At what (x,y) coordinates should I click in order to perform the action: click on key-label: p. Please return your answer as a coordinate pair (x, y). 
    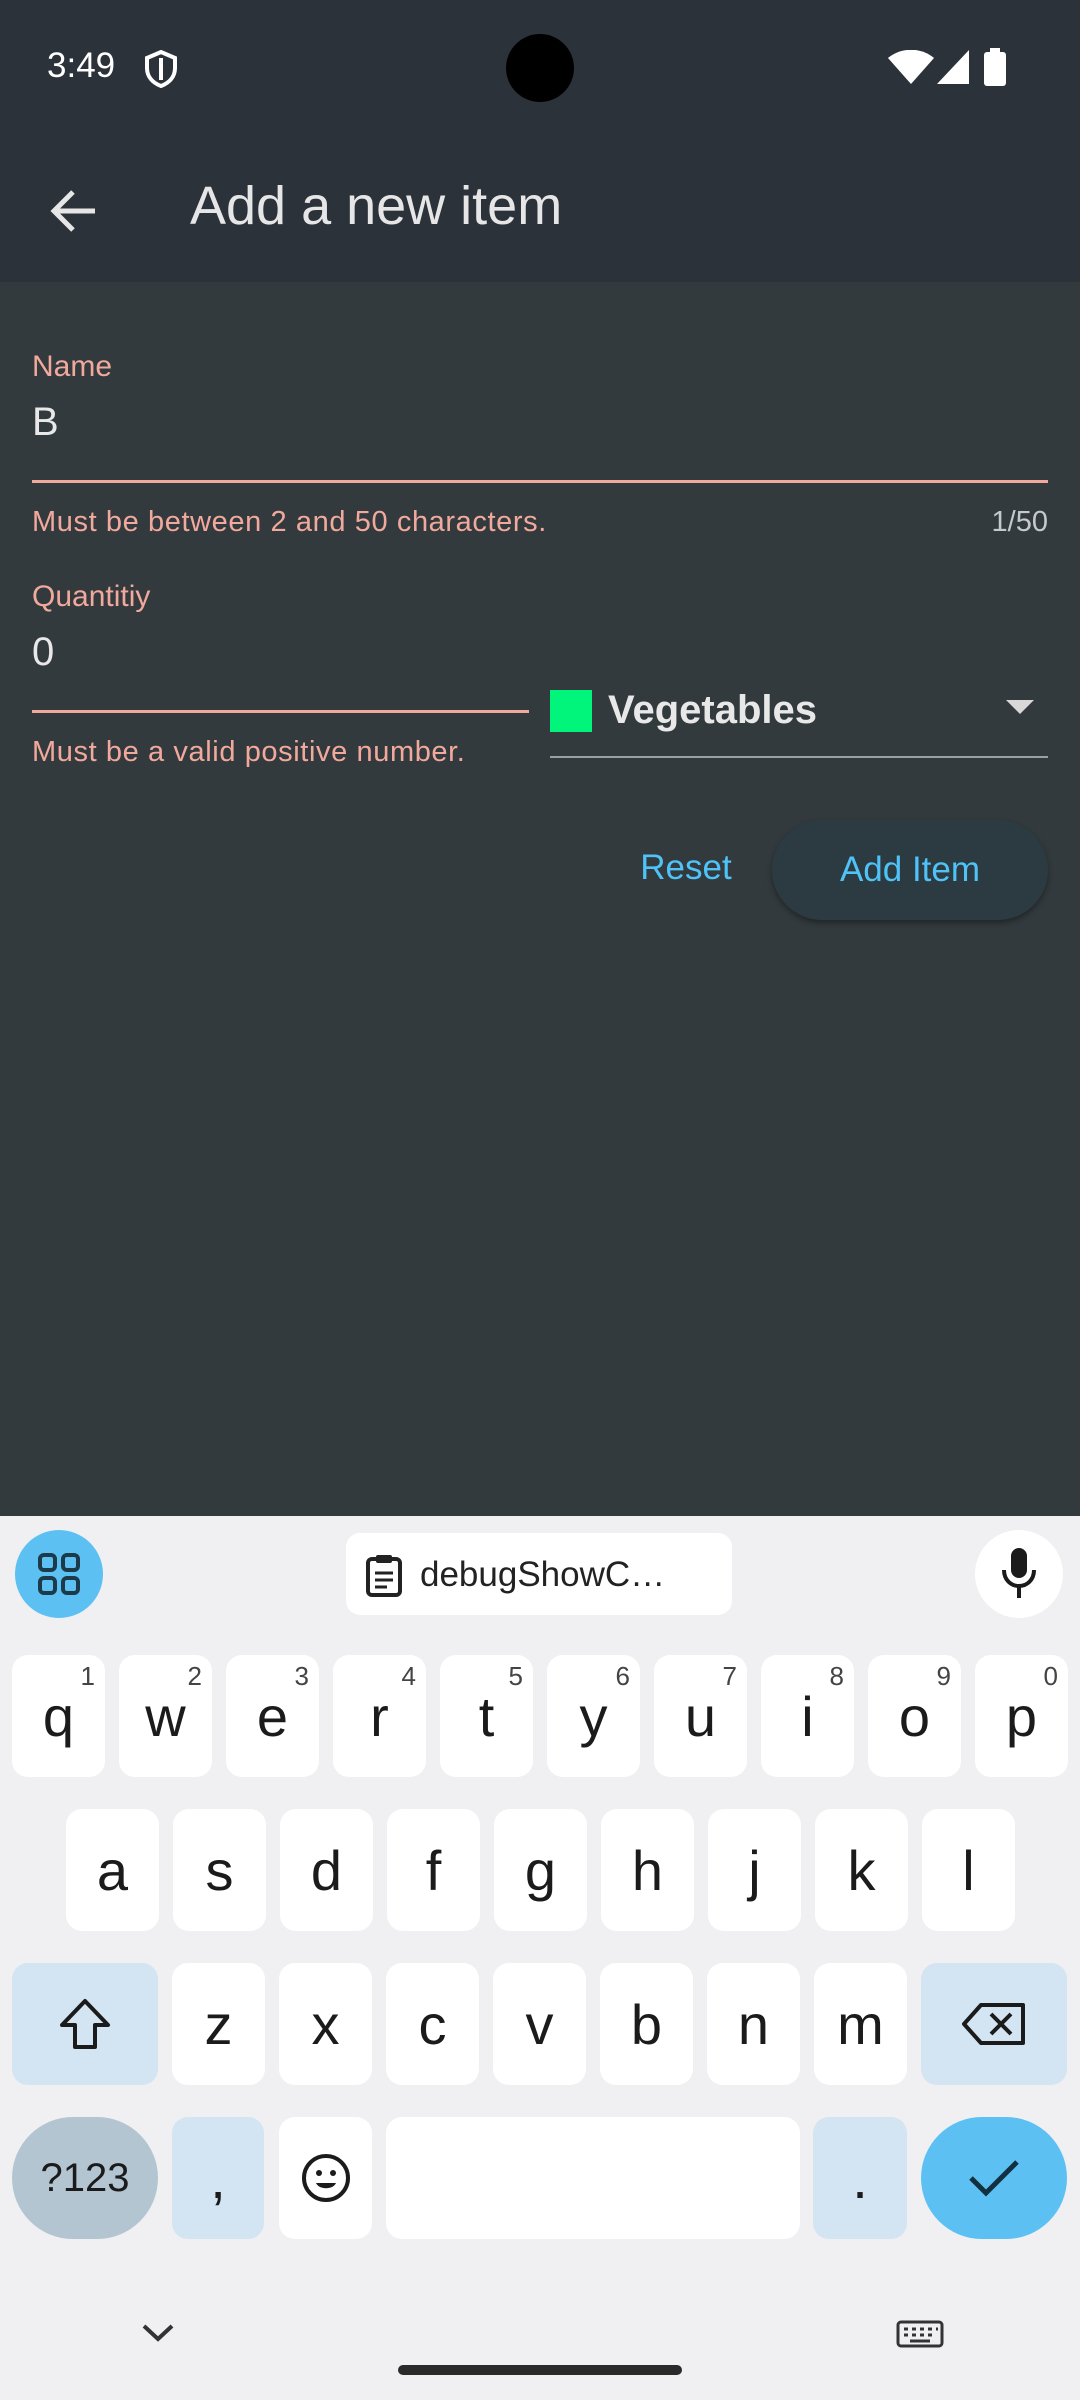
    Looking at the image, I should click on (1021, 1716).